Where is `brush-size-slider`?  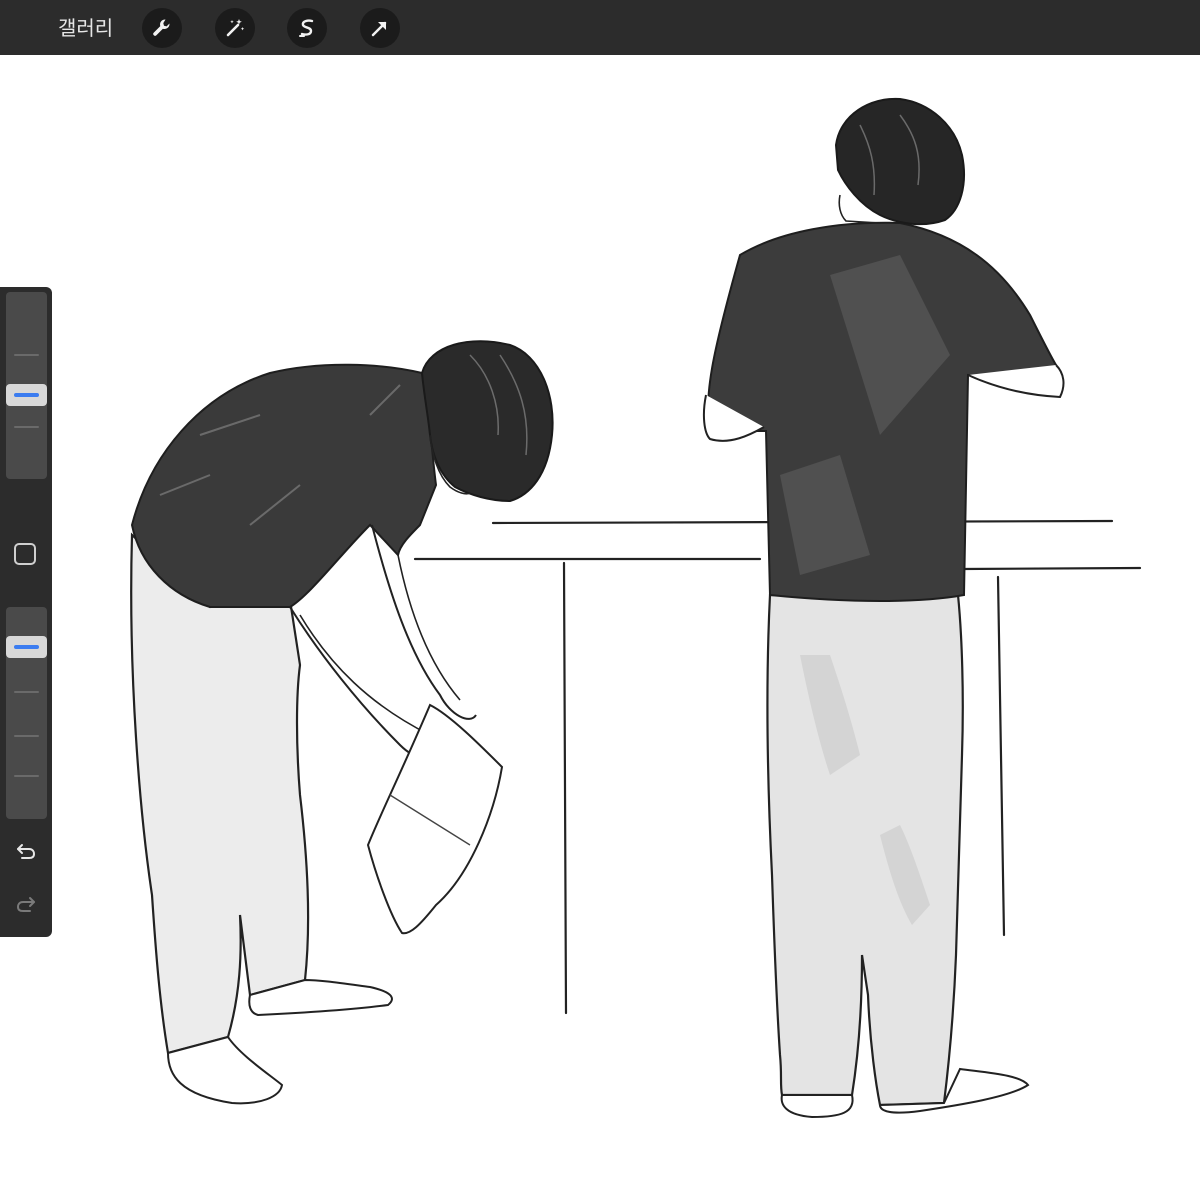 brush-size-slider is located at coordinates (26, 385).